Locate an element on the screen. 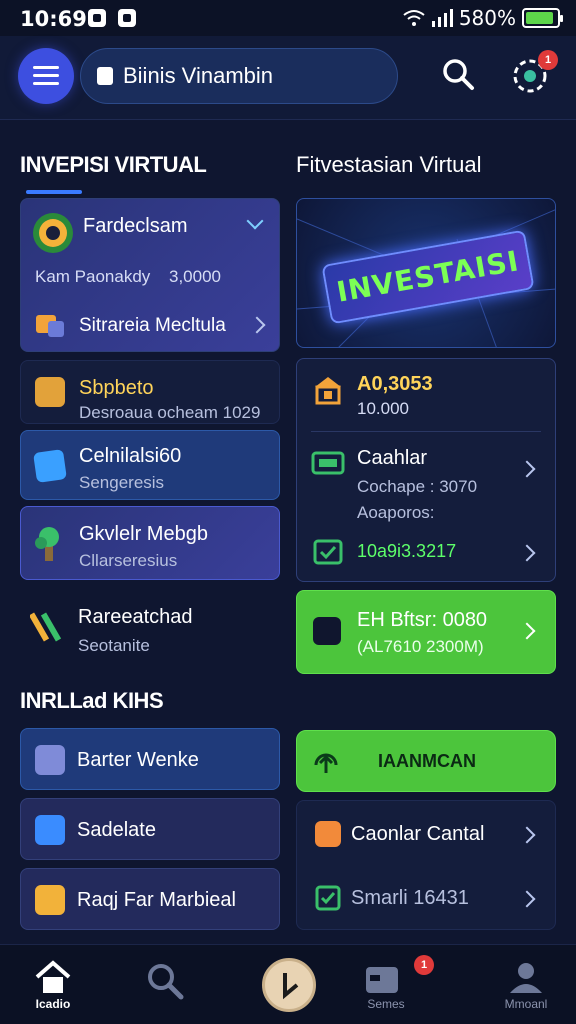 The image size is (576, 1024). battery-text: 580% is located at coordinates (487, 18).